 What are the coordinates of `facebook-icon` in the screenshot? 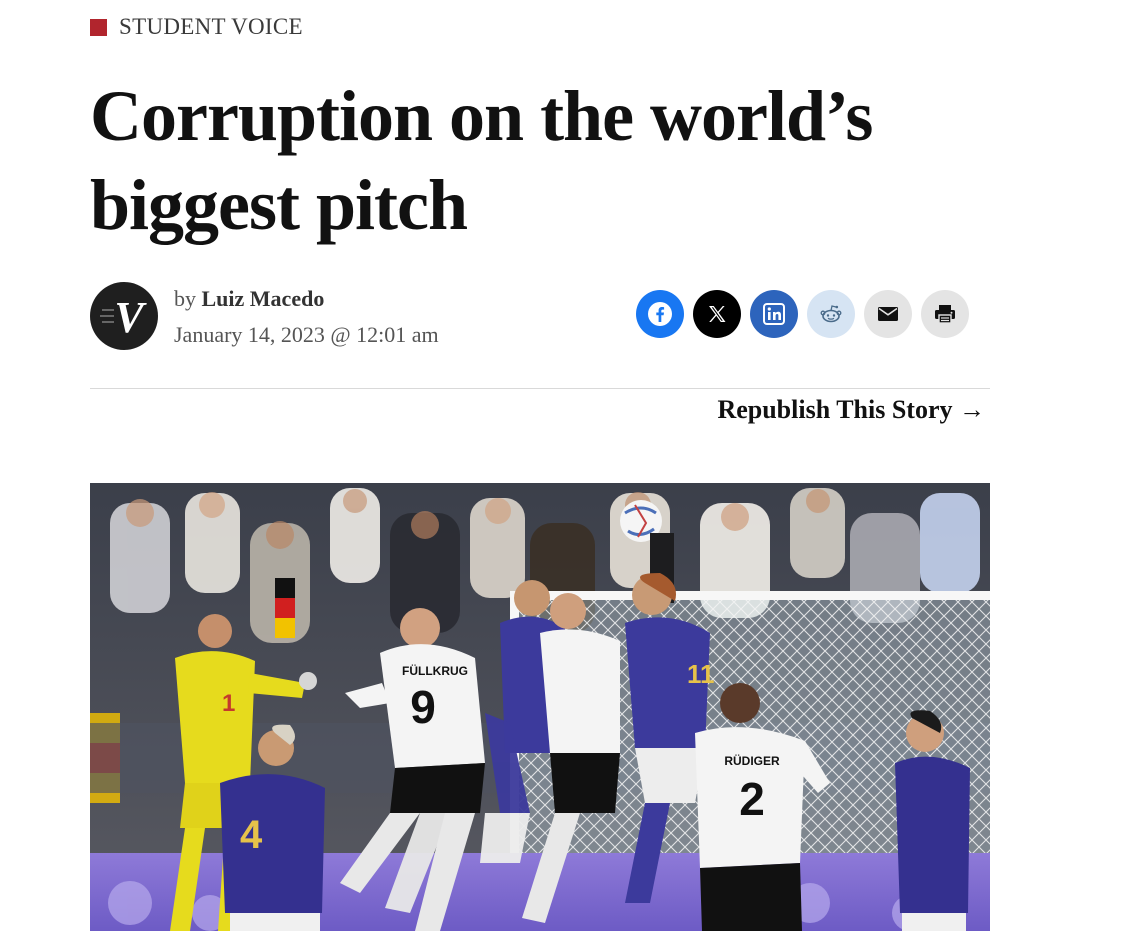 It's located at (660, 314).